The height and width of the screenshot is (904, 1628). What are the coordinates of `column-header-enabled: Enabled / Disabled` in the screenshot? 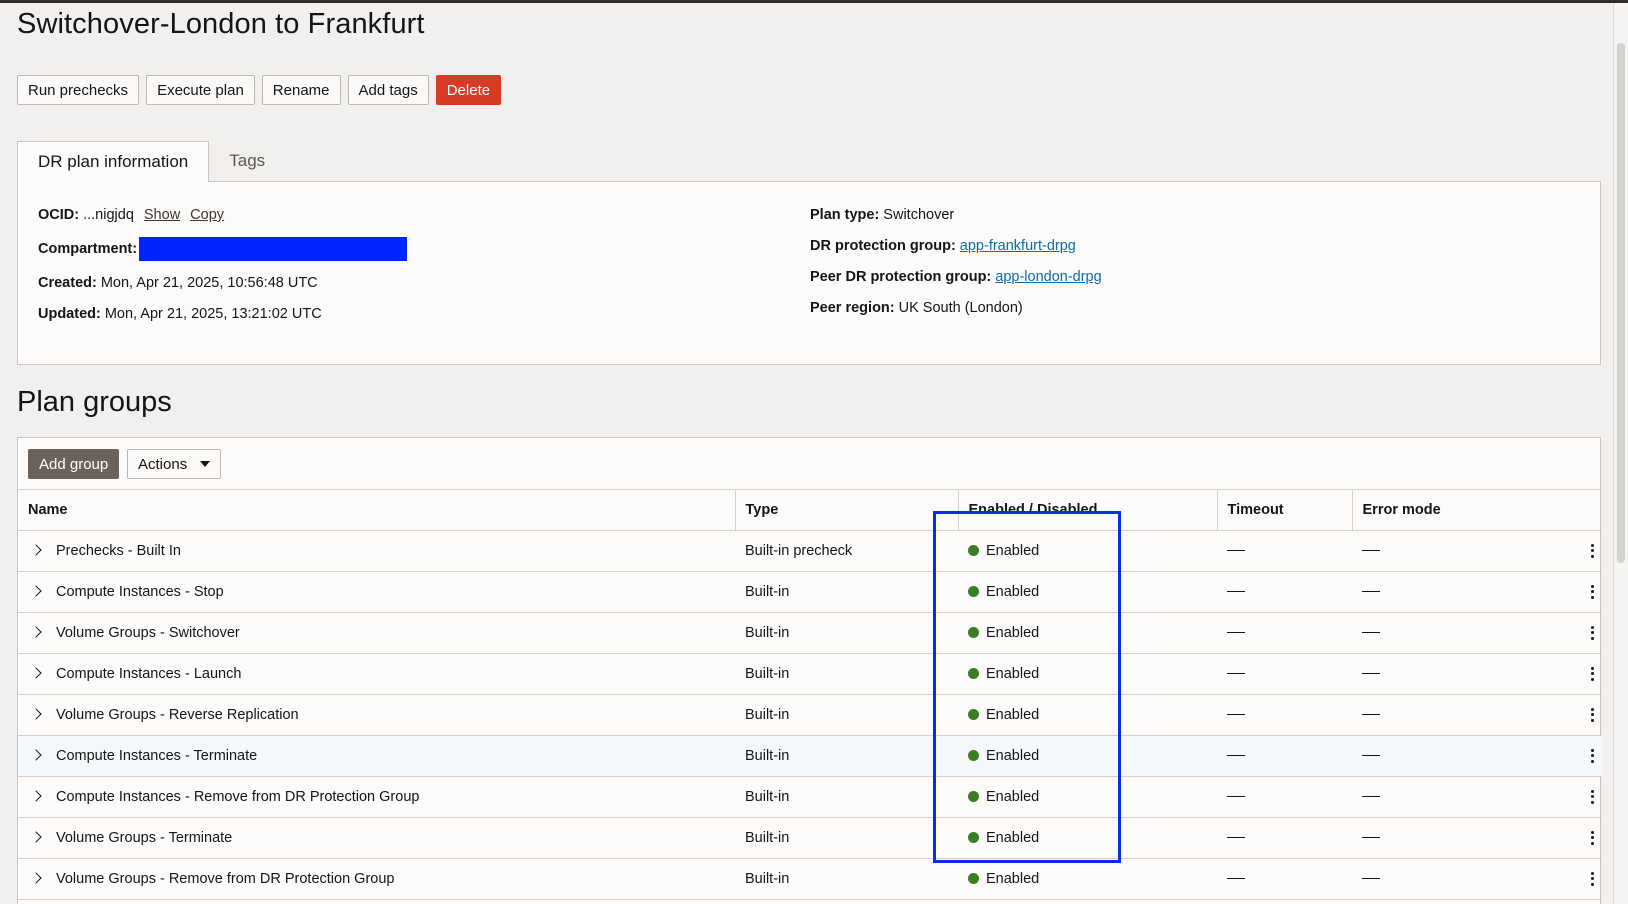 It's located at (1088, 510).